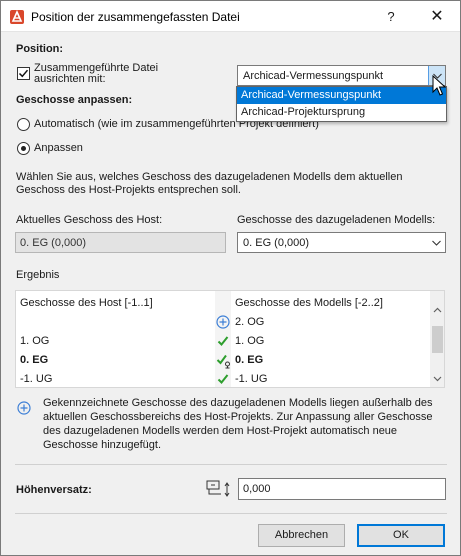 The width and height of the screenshot is (461, 556). I want to click on scrollbar-thumb, so click(437, 339).